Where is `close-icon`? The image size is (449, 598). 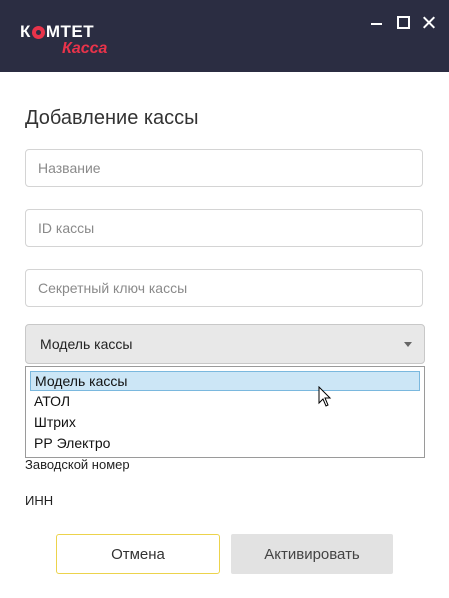 close-icon is located at coordinates (429, 23).